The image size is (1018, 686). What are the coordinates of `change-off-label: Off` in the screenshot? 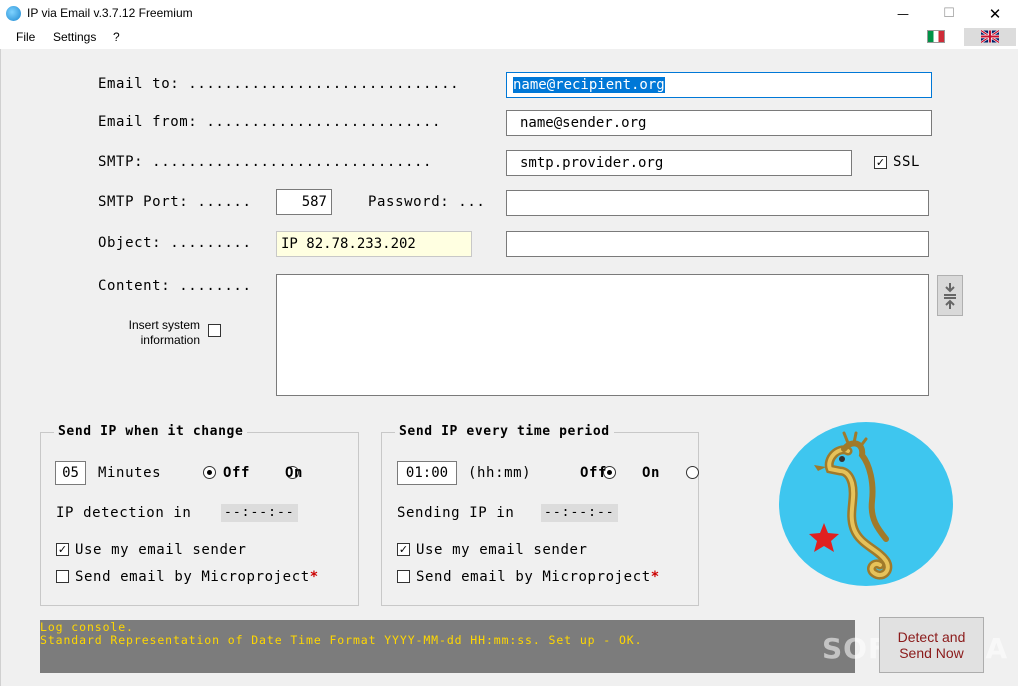 It's located at (237, 473).